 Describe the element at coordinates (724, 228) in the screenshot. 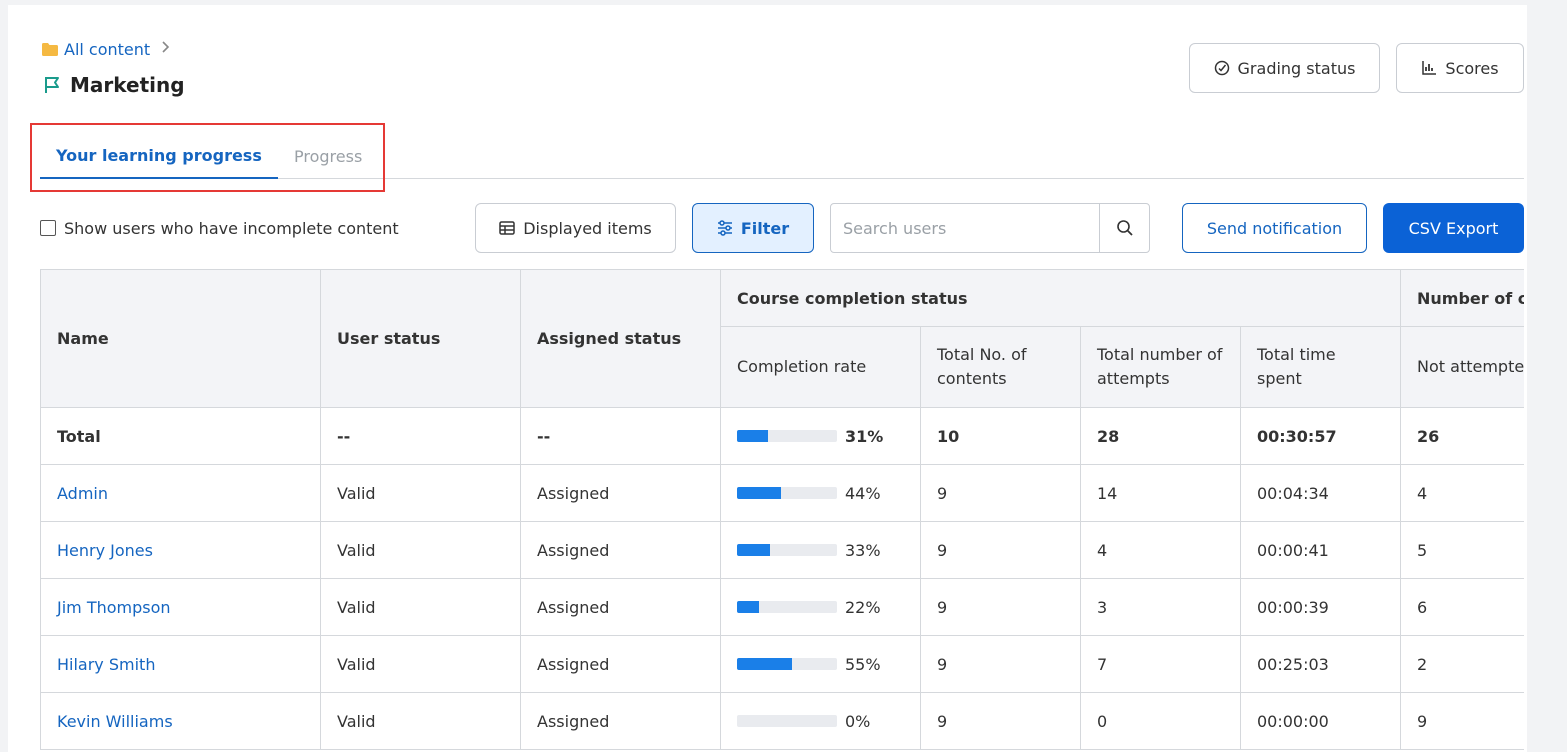

I see `sliders-icon` at that location.